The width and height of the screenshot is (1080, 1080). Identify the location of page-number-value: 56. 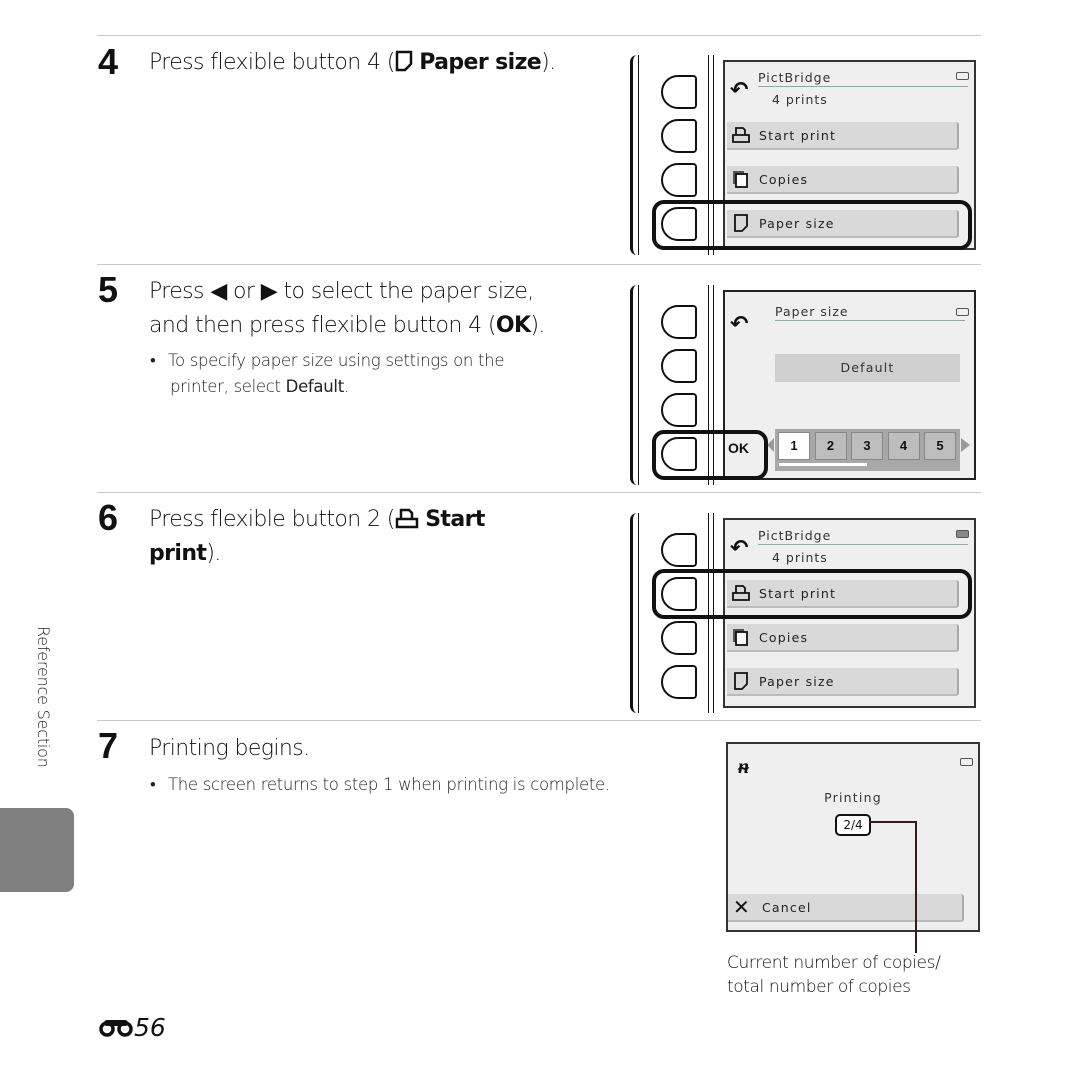
(150, 1027).